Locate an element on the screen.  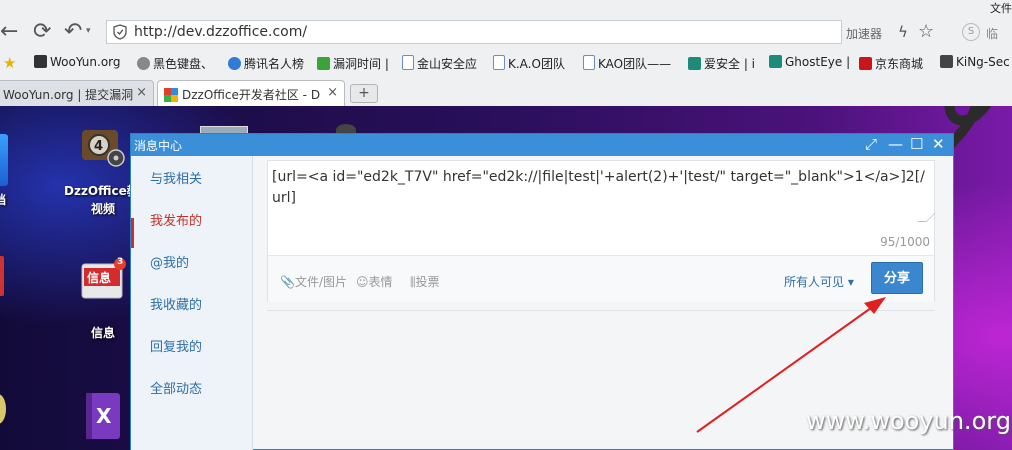
video-icon: 4 is located at coordinates (103, 148).